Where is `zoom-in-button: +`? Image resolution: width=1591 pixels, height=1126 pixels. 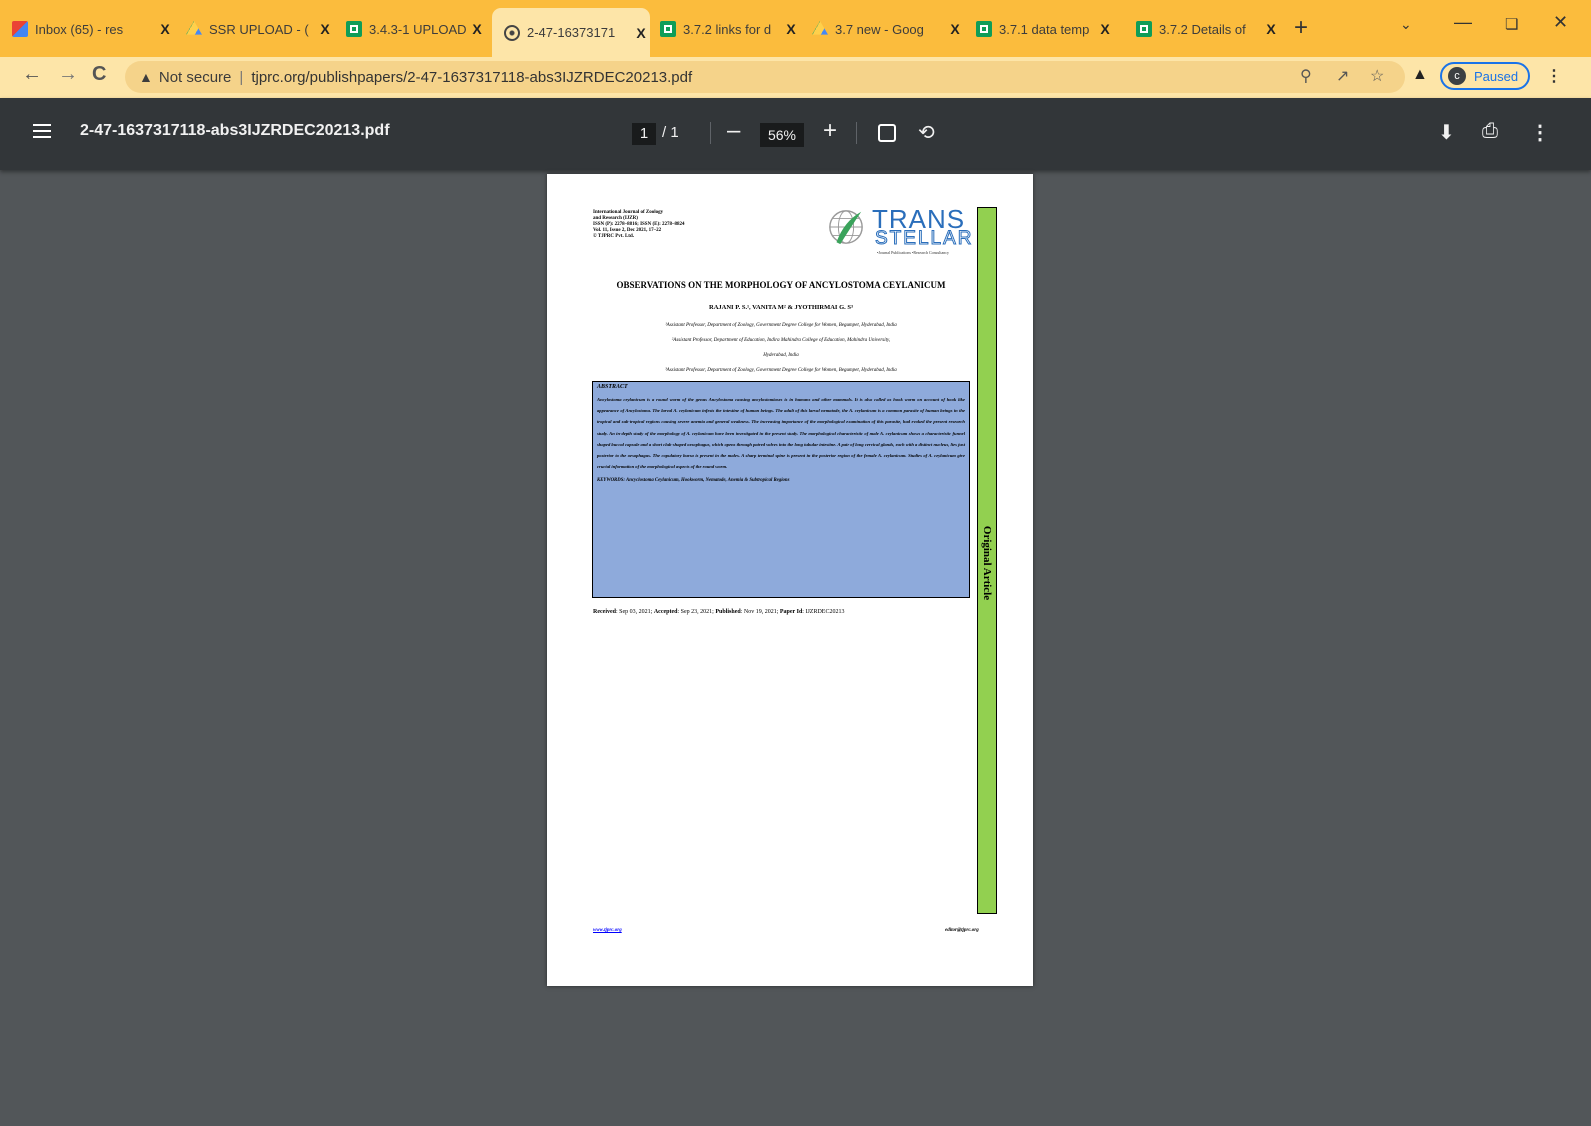
zoom-in-button: + is located at coordinates (830, 131).